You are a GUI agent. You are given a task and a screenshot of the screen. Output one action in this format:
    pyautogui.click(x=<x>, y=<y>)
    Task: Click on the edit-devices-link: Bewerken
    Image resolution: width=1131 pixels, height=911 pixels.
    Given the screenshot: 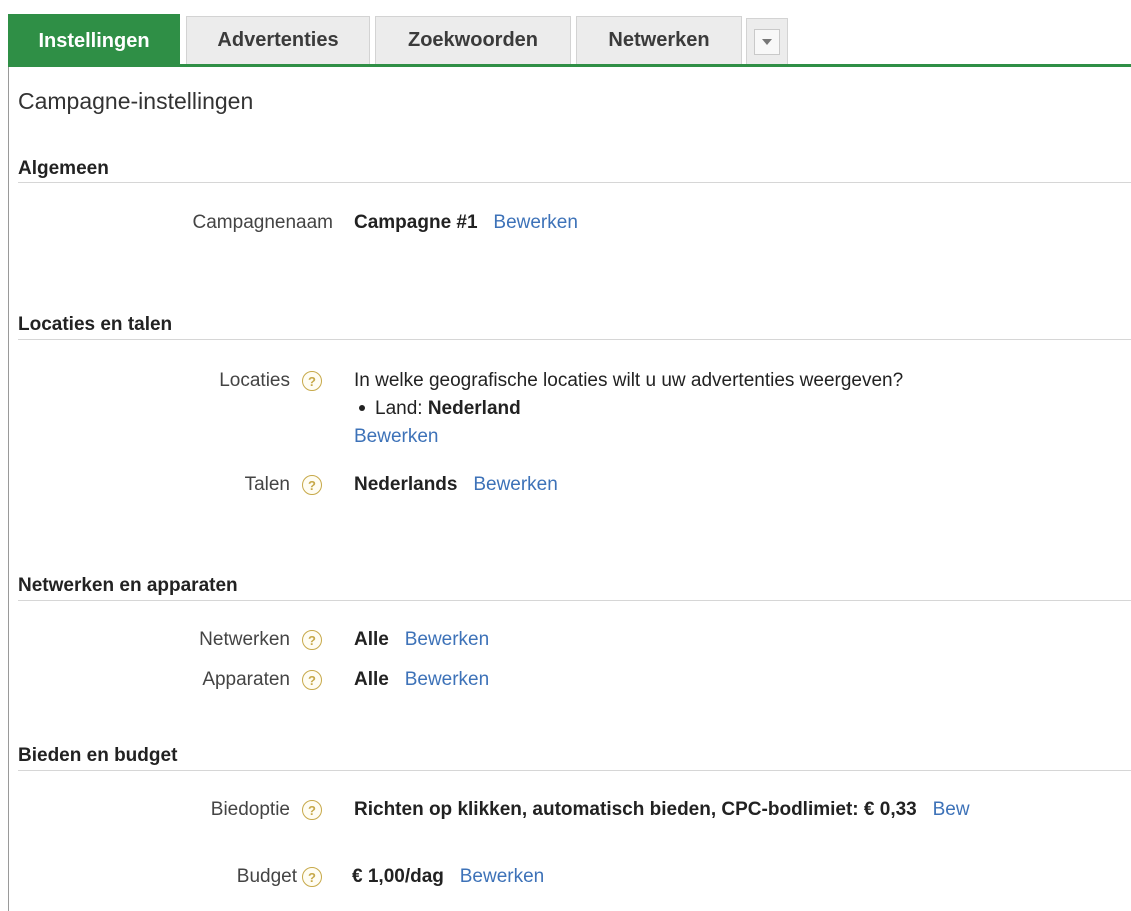 What is the action you would take?
    pyautogui.click(x=447, y=679)
    